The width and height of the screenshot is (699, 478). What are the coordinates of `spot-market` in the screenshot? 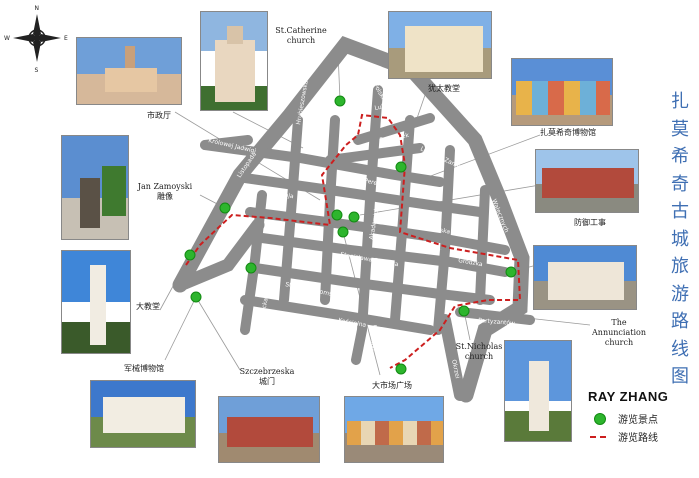 It's located at (343, 232).